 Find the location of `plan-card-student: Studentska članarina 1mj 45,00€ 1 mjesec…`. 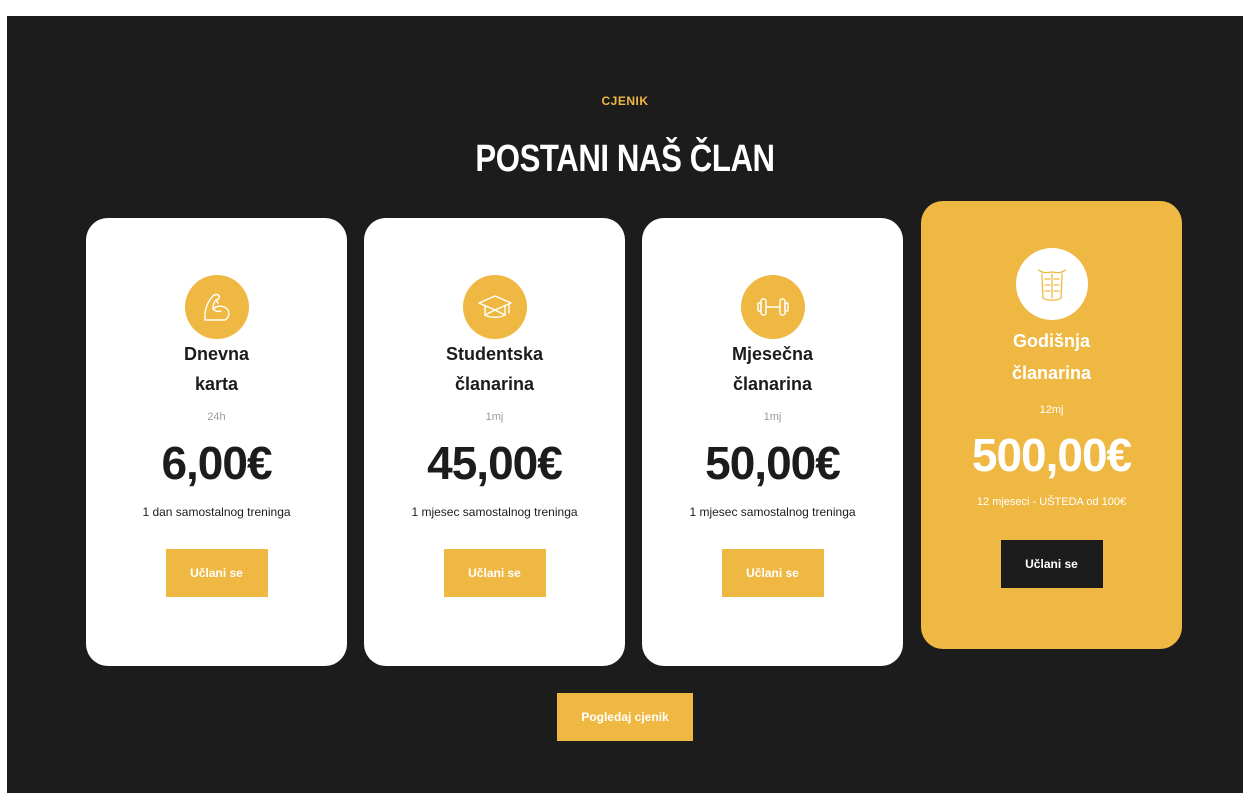

plan-card-student: Studentska članarina 1mj 45,00€ 1 mjesec… is located at coordinates (494, 442).